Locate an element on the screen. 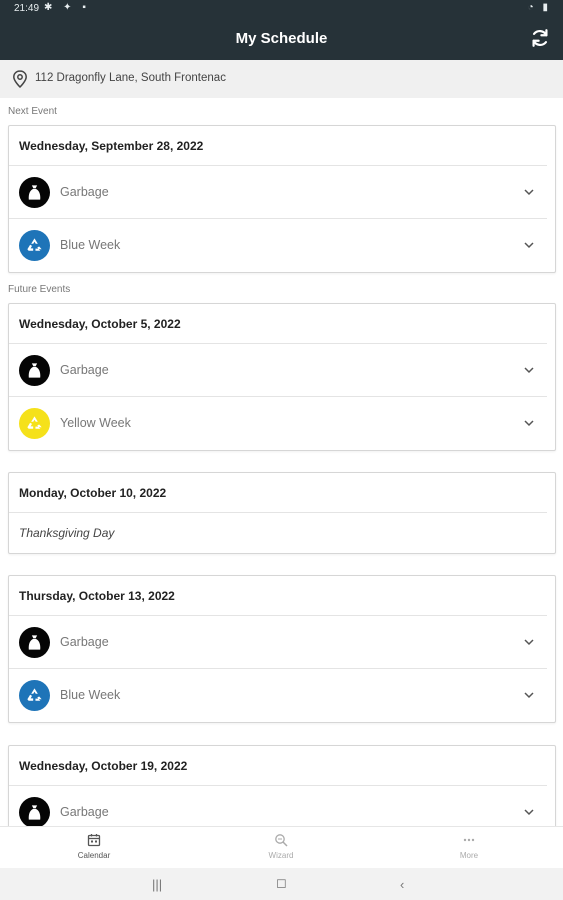 The height and width of the screenshot is (900, 563). event-card: Wednesday, October 19, 2022 Garbage is located at coordinates (282, 785).